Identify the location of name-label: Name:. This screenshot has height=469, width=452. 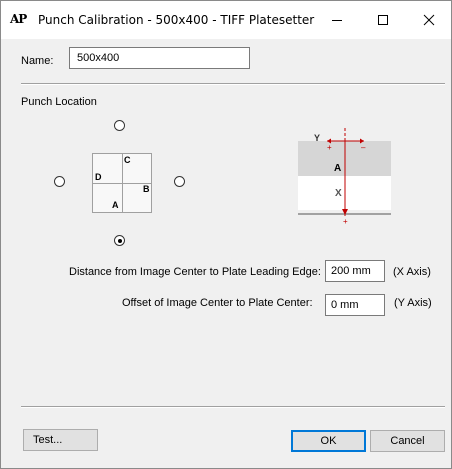
(37, 61).